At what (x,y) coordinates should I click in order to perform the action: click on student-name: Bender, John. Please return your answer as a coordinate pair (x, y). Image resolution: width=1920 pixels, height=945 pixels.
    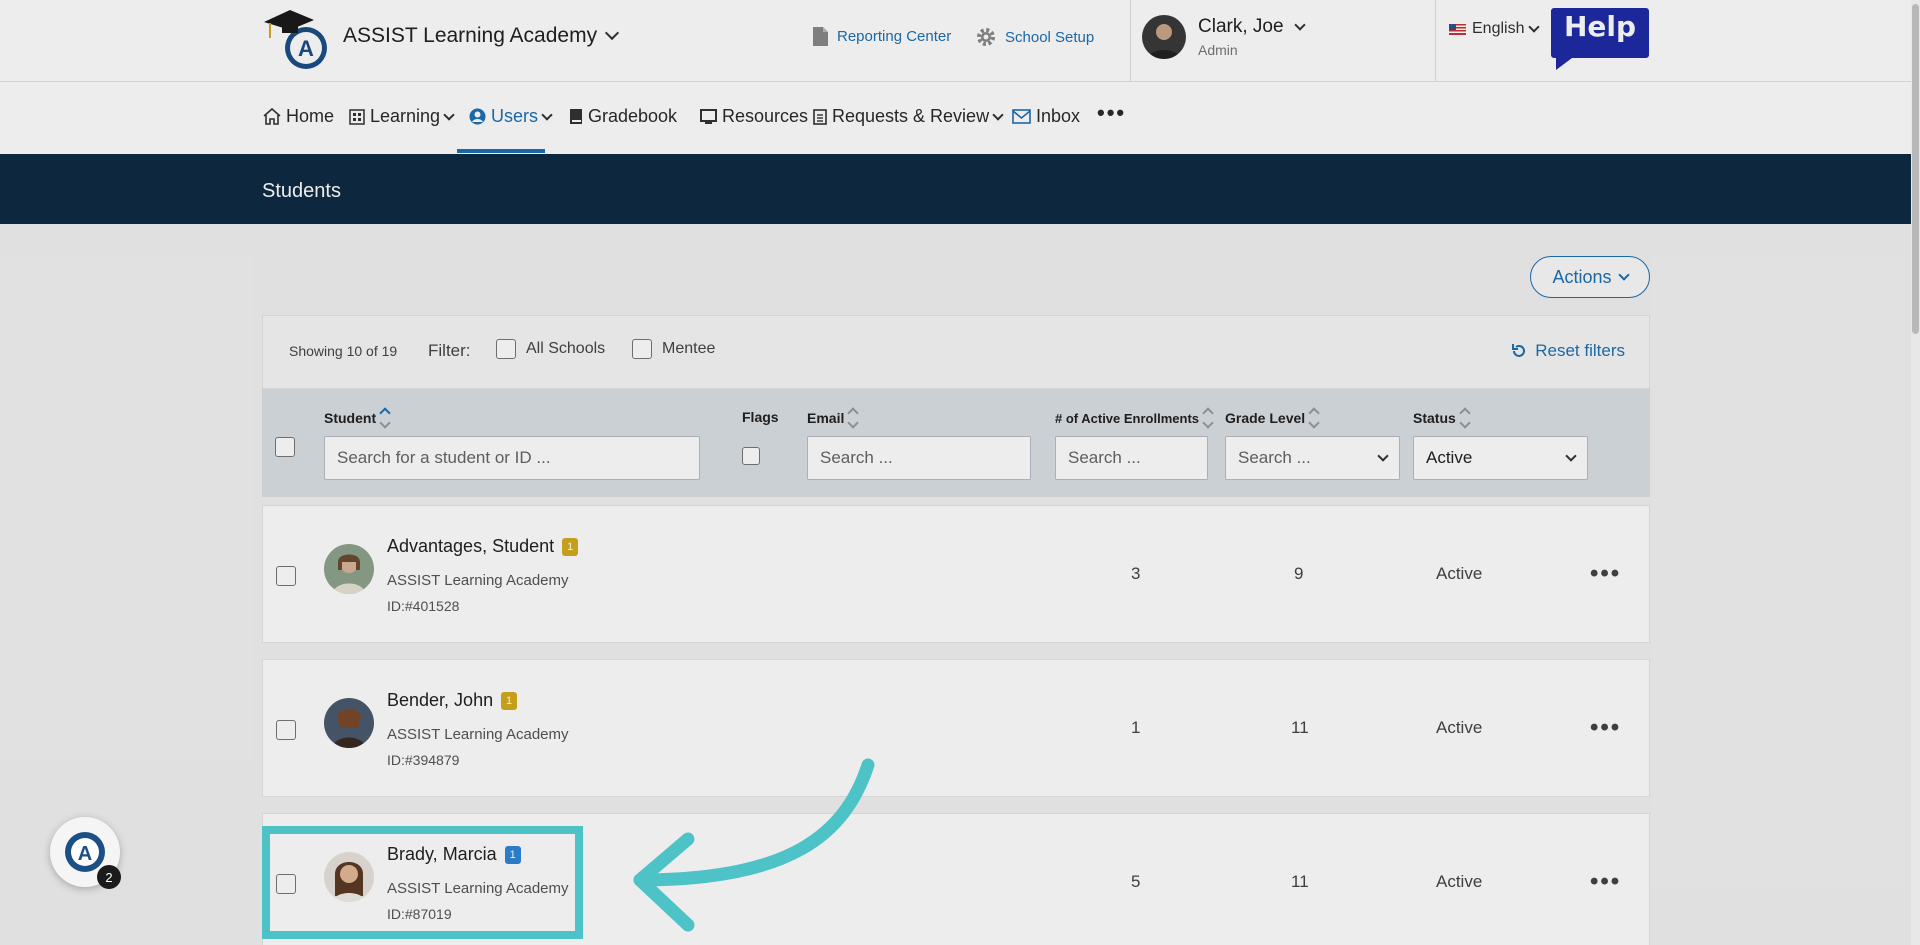
    Looking at the image, I should click on (440, 700).